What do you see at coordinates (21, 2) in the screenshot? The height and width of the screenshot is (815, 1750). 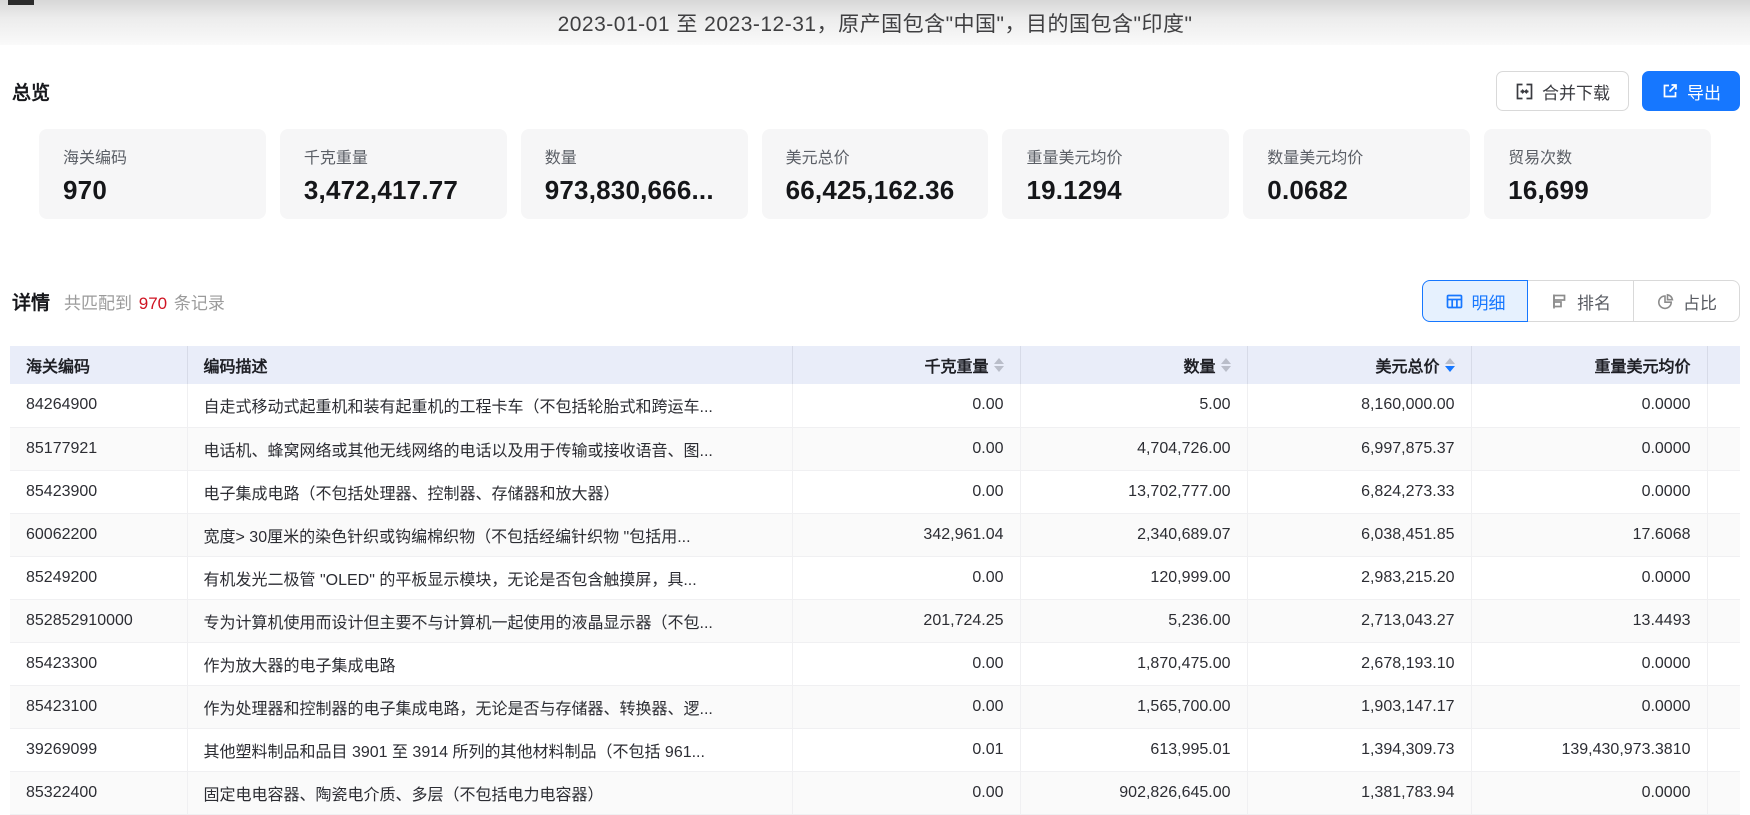 I see `corner-artifact` at bounding box center [21, 2].